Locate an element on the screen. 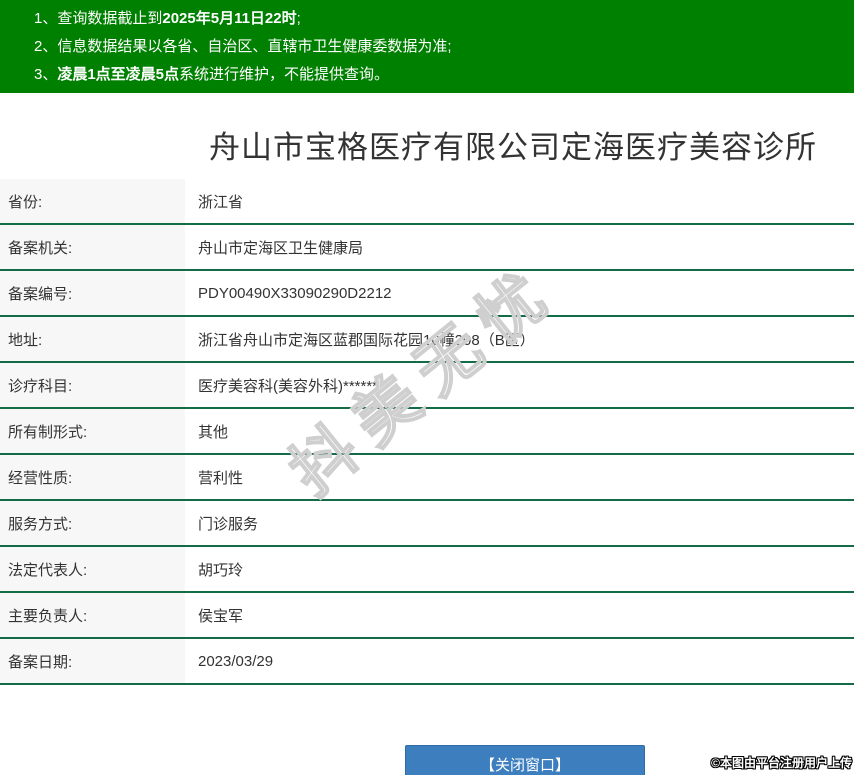 Image resolution: width=854 pixels, height=775 pixels. close-window-button: 【关闭窗口】 is located at coordinates (525, 760).